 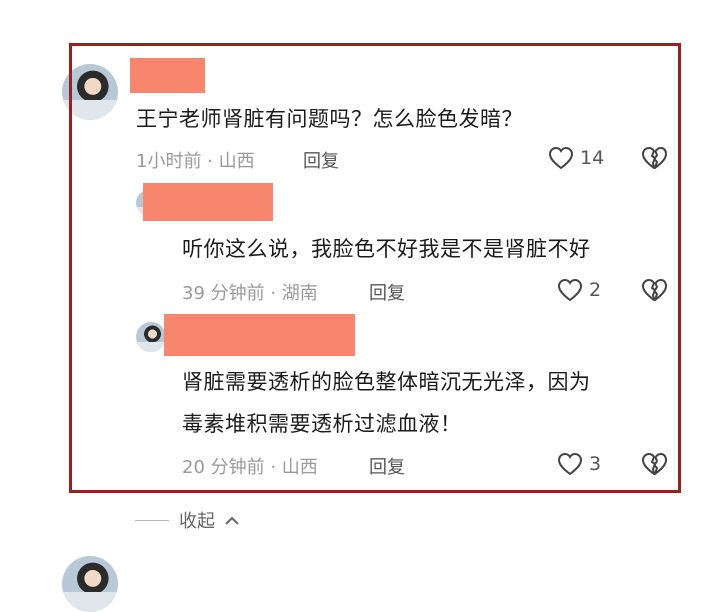 I want to click on comment-text: 听你这么说，我脸色不好我是不是肾脏不好, so click(x=386, y=249).